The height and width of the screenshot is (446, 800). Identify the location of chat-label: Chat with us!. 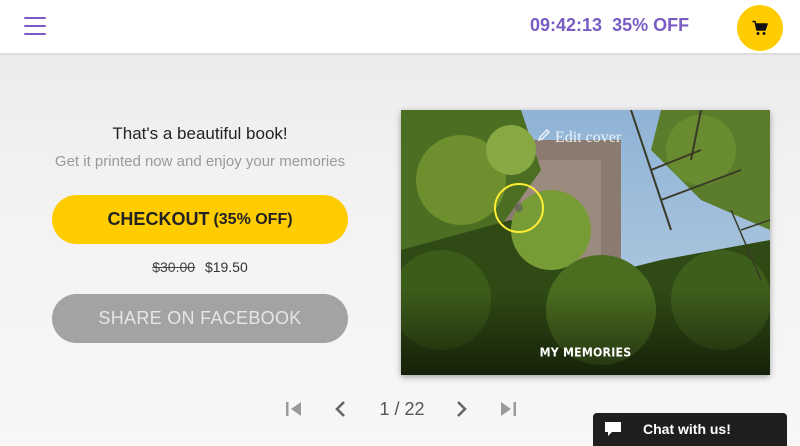
(687, 429).